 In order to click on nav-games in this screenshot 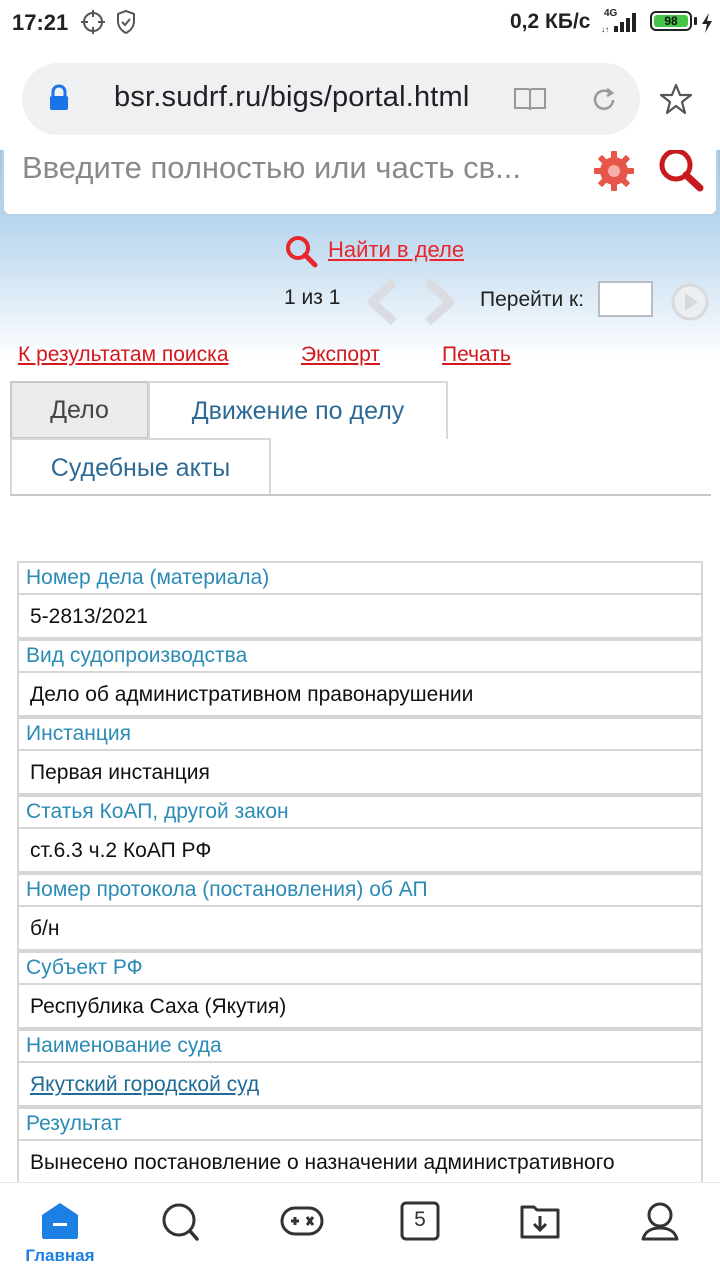, I will do `click(300, 1231)`.